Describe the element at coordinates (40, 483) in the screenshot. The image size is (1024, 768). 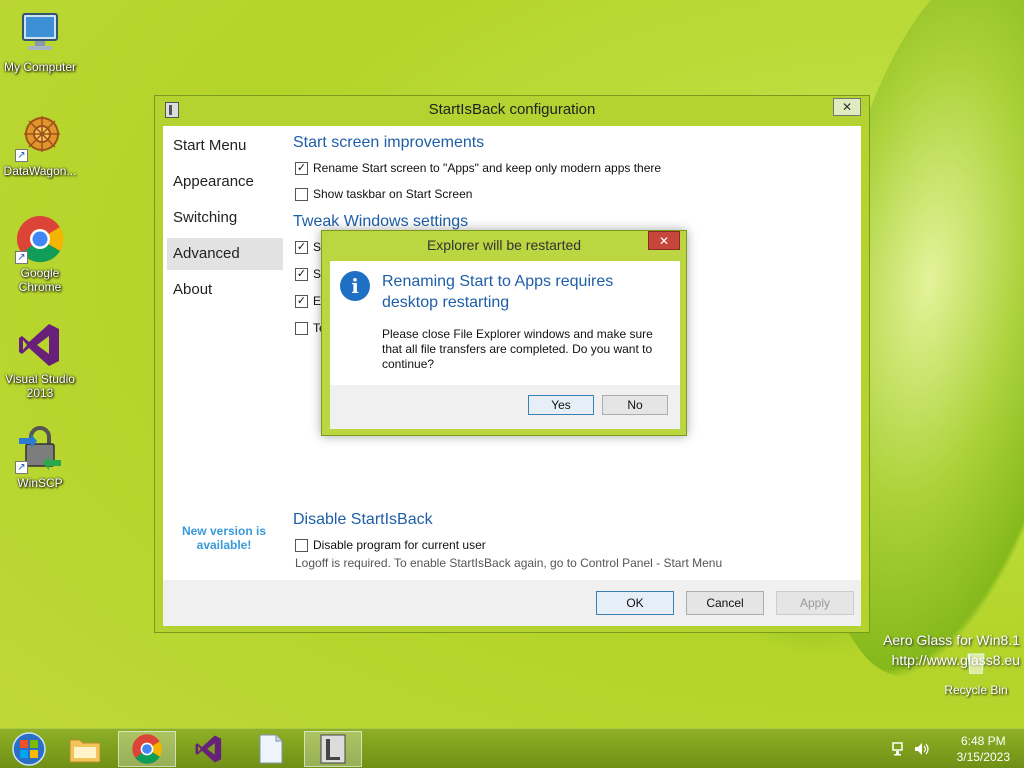
I see `desktop-icon-label: WinSCP` at that location.